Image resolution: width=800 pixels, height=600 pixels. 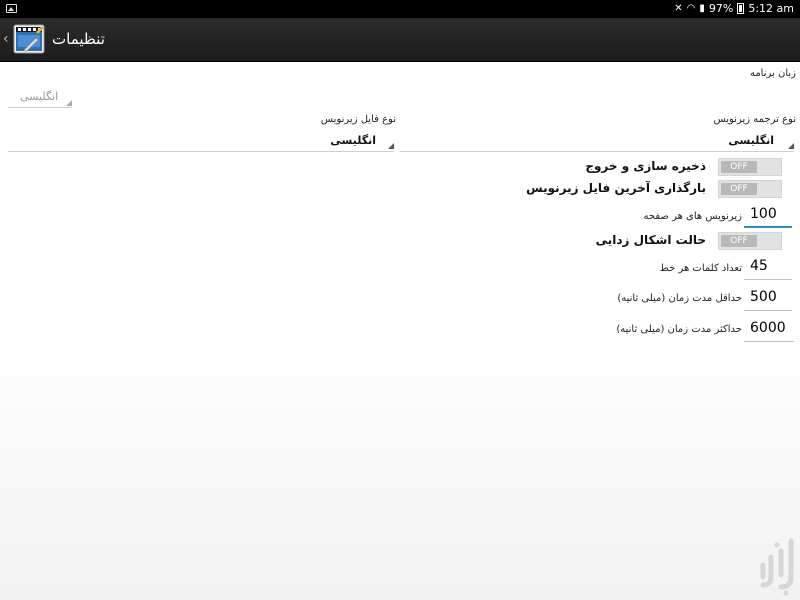 I want to click on status-bar: ✕ ◠ ▮ 97% 5:12 am, so click(x=400, y=9).